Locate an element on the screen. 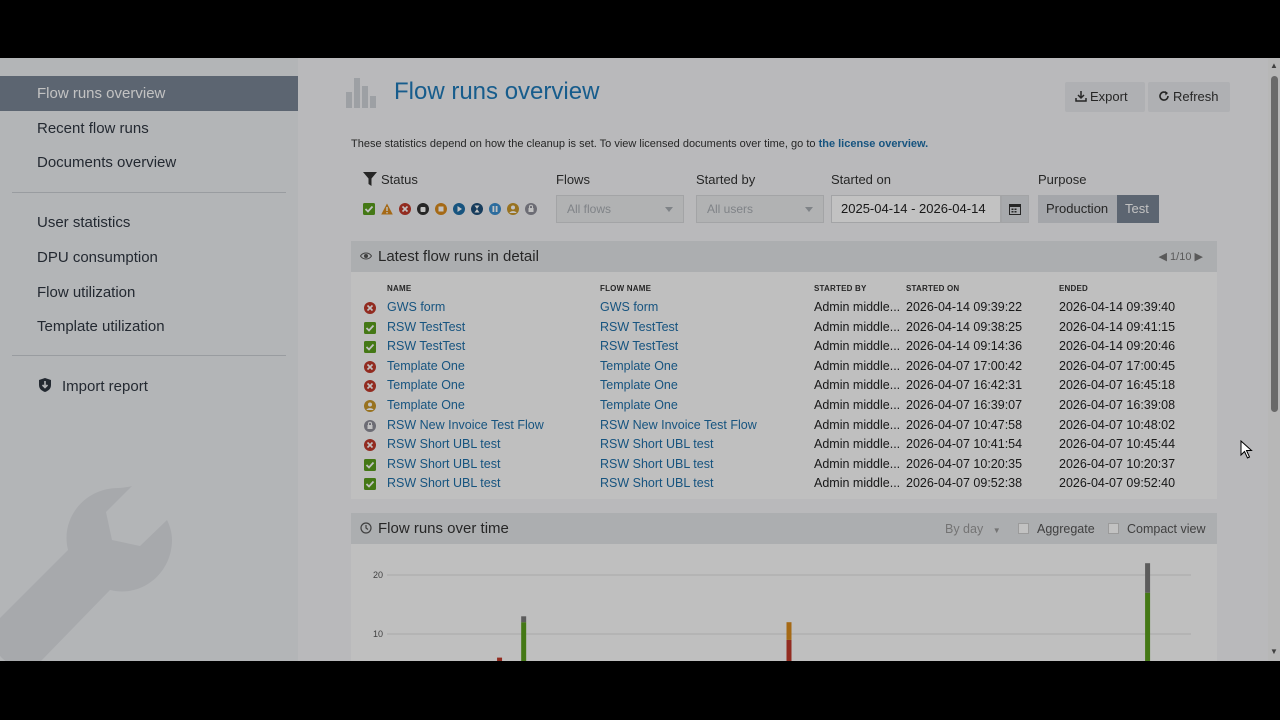  refresh-button: Refresh is located at coordinates (1189, 97).